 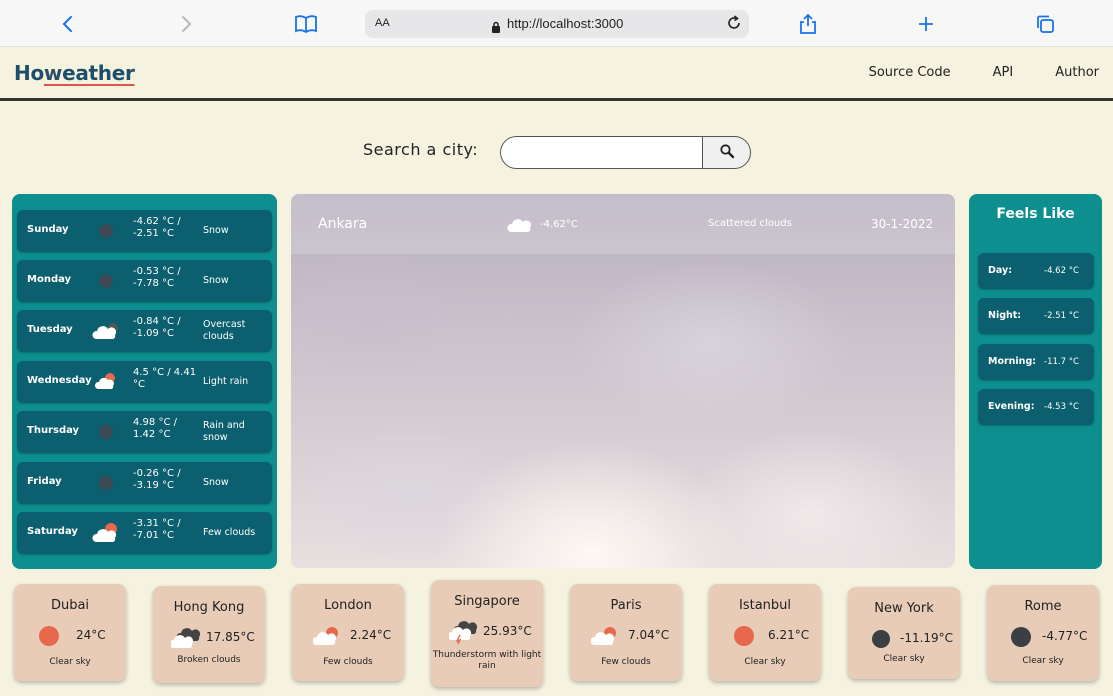 What do you see at coordinates (1061, 407) in the screenshot?
I see `feels-like-value: -4.53 °C` at bounding box center [1061, 407].